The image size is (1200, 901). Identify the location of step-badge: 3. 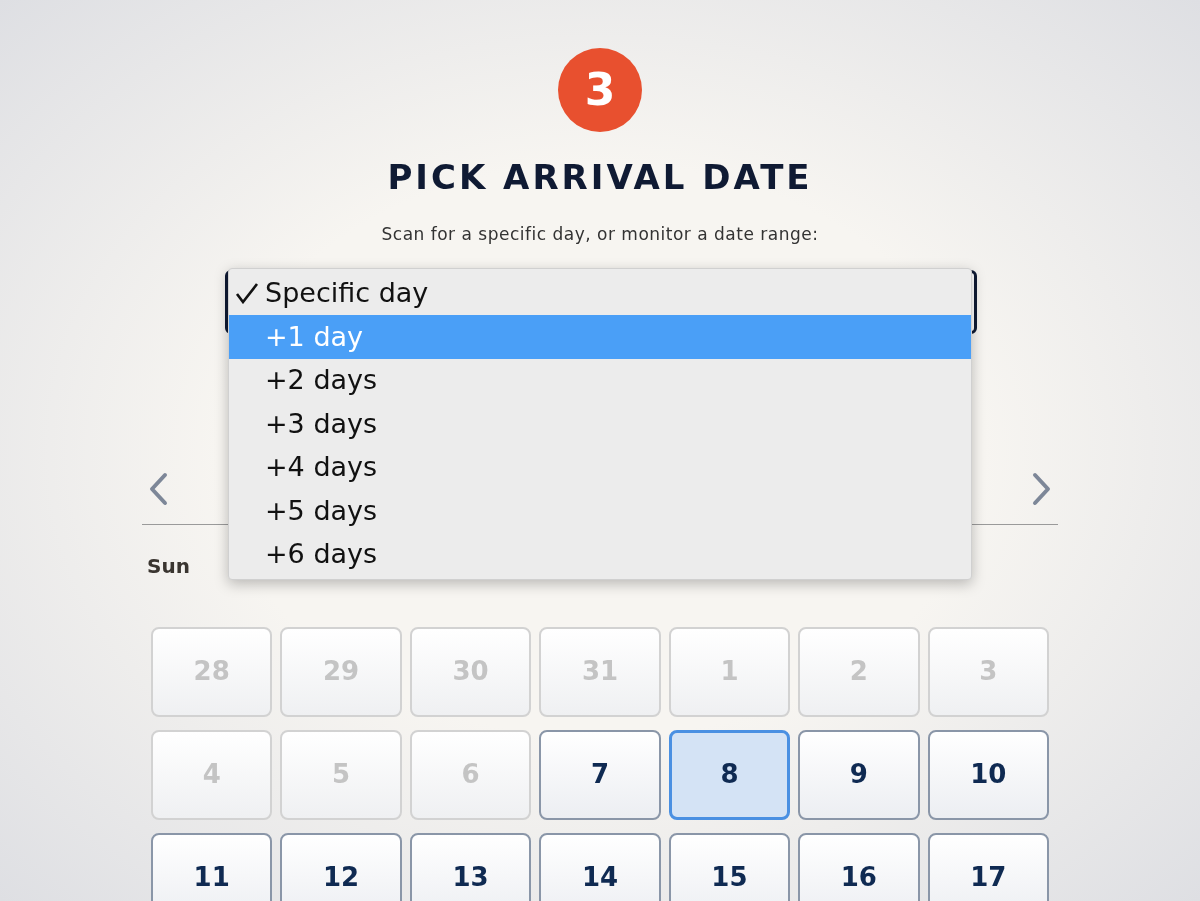
(600, 90).